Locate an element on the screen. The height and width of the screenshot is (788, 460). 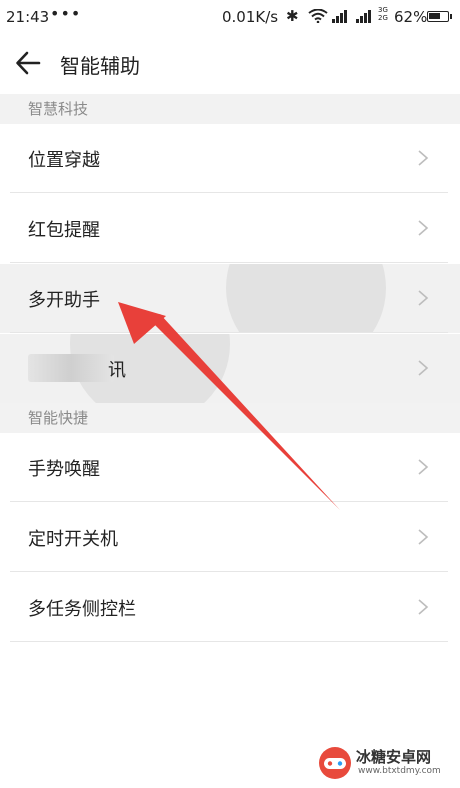
network-type-bottom: 2G is located at coordinates (383, 18).